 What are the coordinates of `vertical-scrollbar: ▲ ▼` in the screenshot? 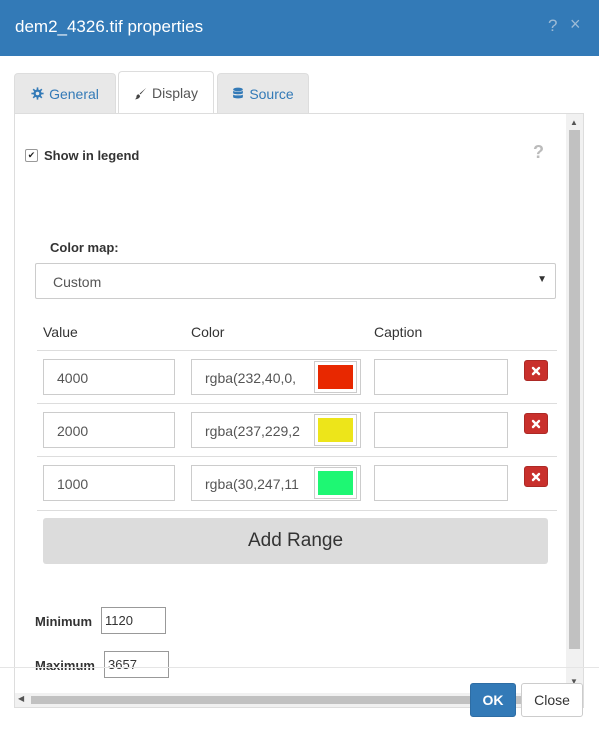 It's located at (574, 403).